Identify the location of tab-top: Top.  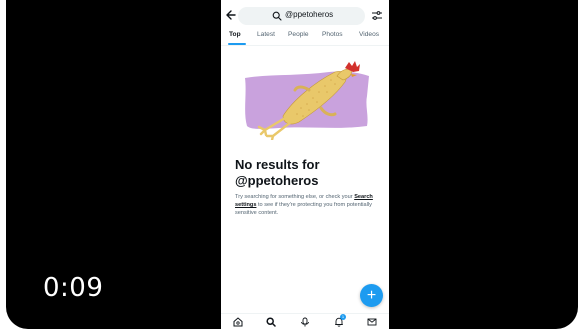
(235, 34).